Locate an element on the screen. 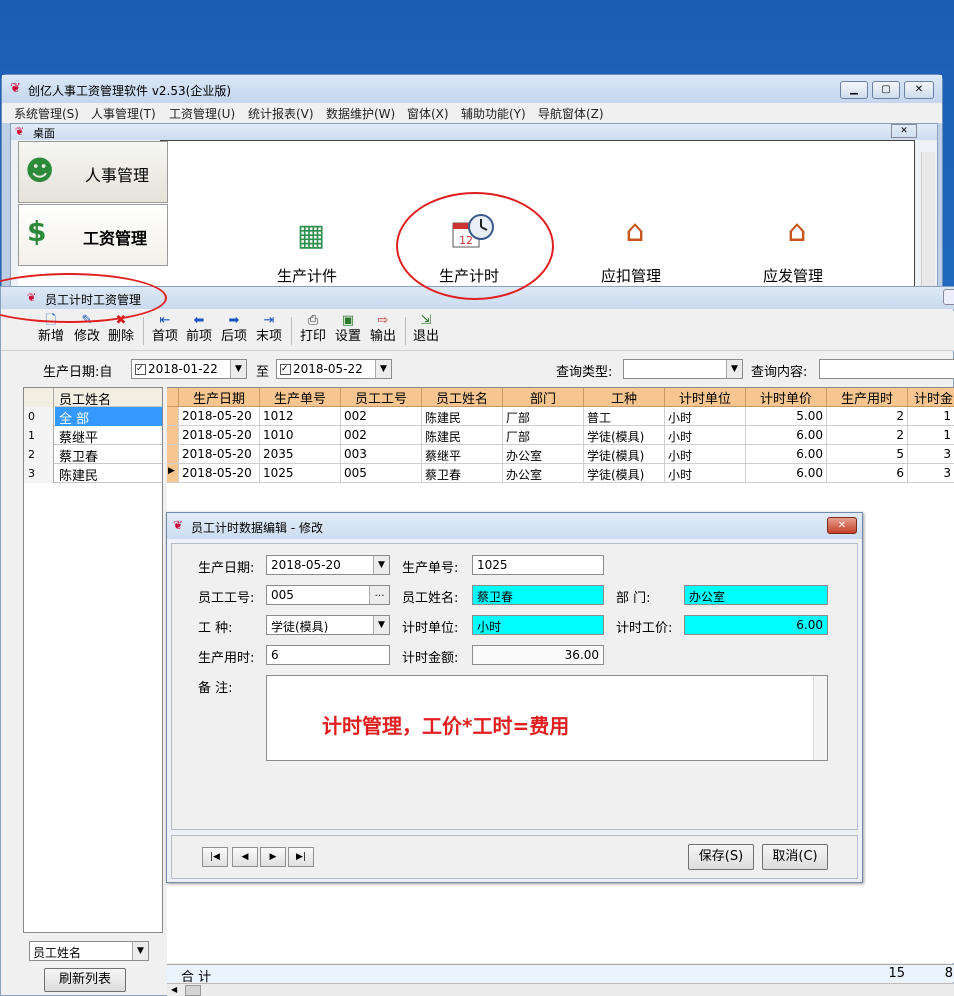  col-header-price: 计时单价 is located at coordinates (786, 397).